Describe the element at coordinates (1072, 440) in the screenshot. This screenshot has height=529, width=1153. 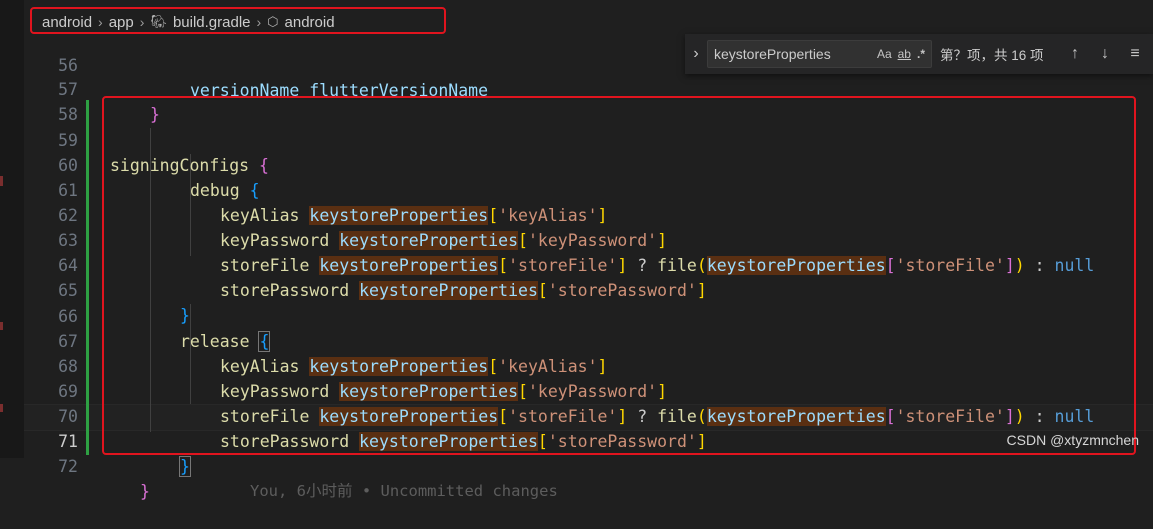
I see `watermark: CSDN @xtyzmnchen` at that location.